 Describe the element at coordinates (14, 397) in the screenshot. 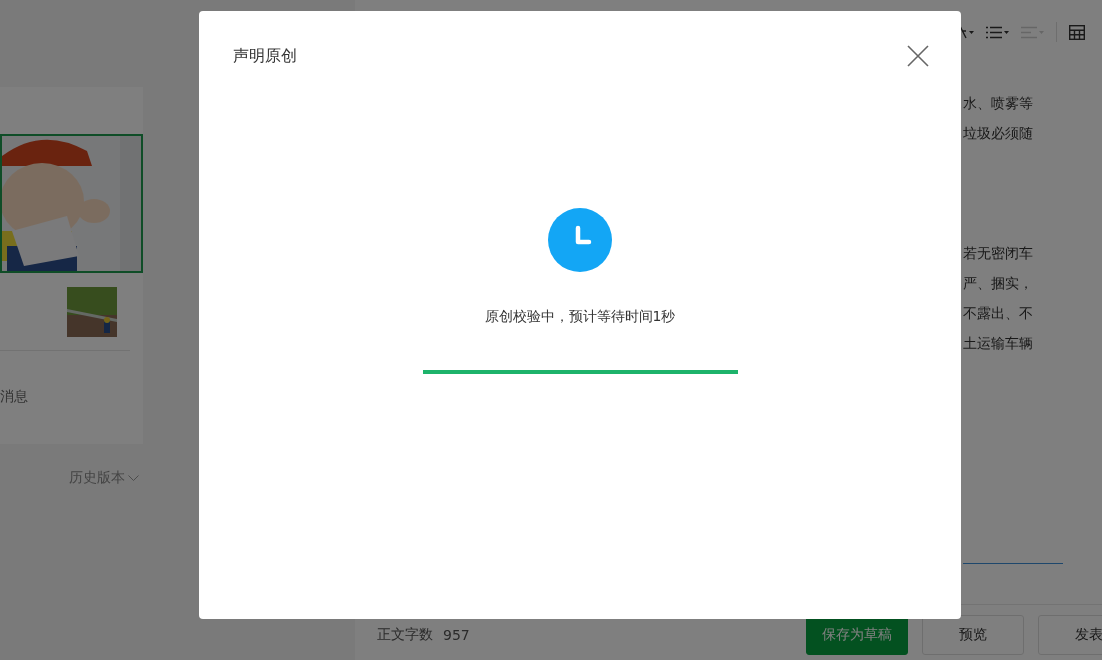

I see `item-text: 消息` at that location.